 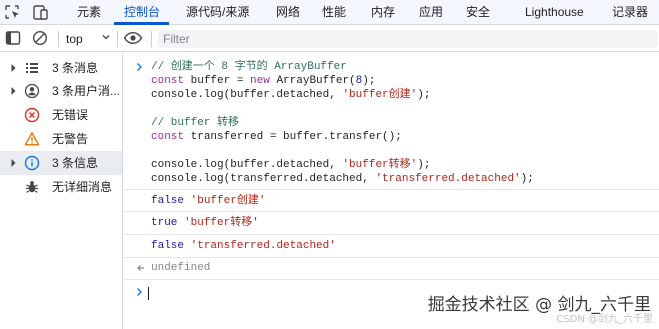 I want to click on code-line: // 创建一个 8 字节的 ArrayBuffer, so click(x=249, y=67).